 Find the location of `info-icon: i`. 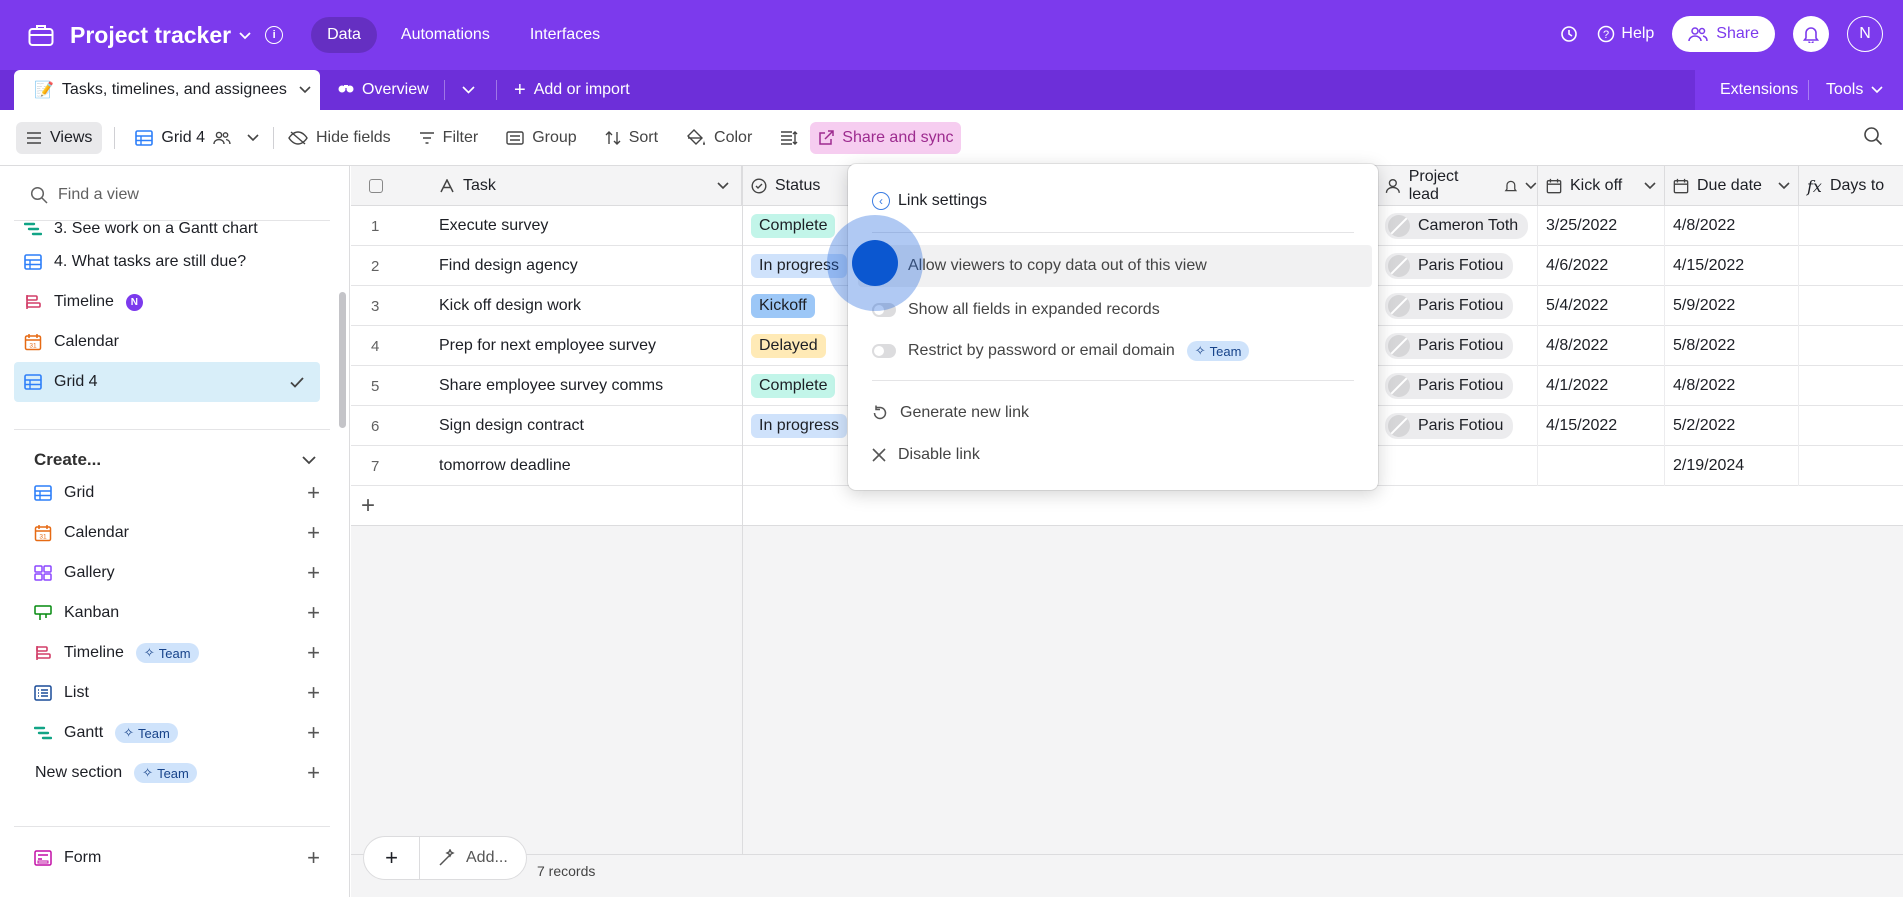

info-icon: i is located at coordinates (274, 35).